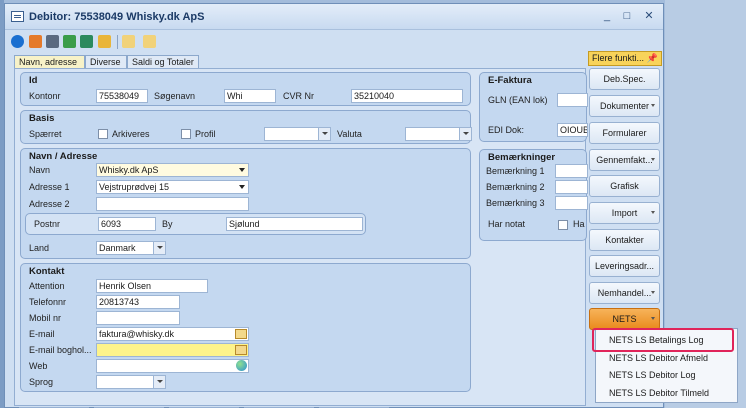  What do you see at coordinates (407, 96) in the screenshot?
I see `cvr-field: 35210040` at bounding box center [407, 96].